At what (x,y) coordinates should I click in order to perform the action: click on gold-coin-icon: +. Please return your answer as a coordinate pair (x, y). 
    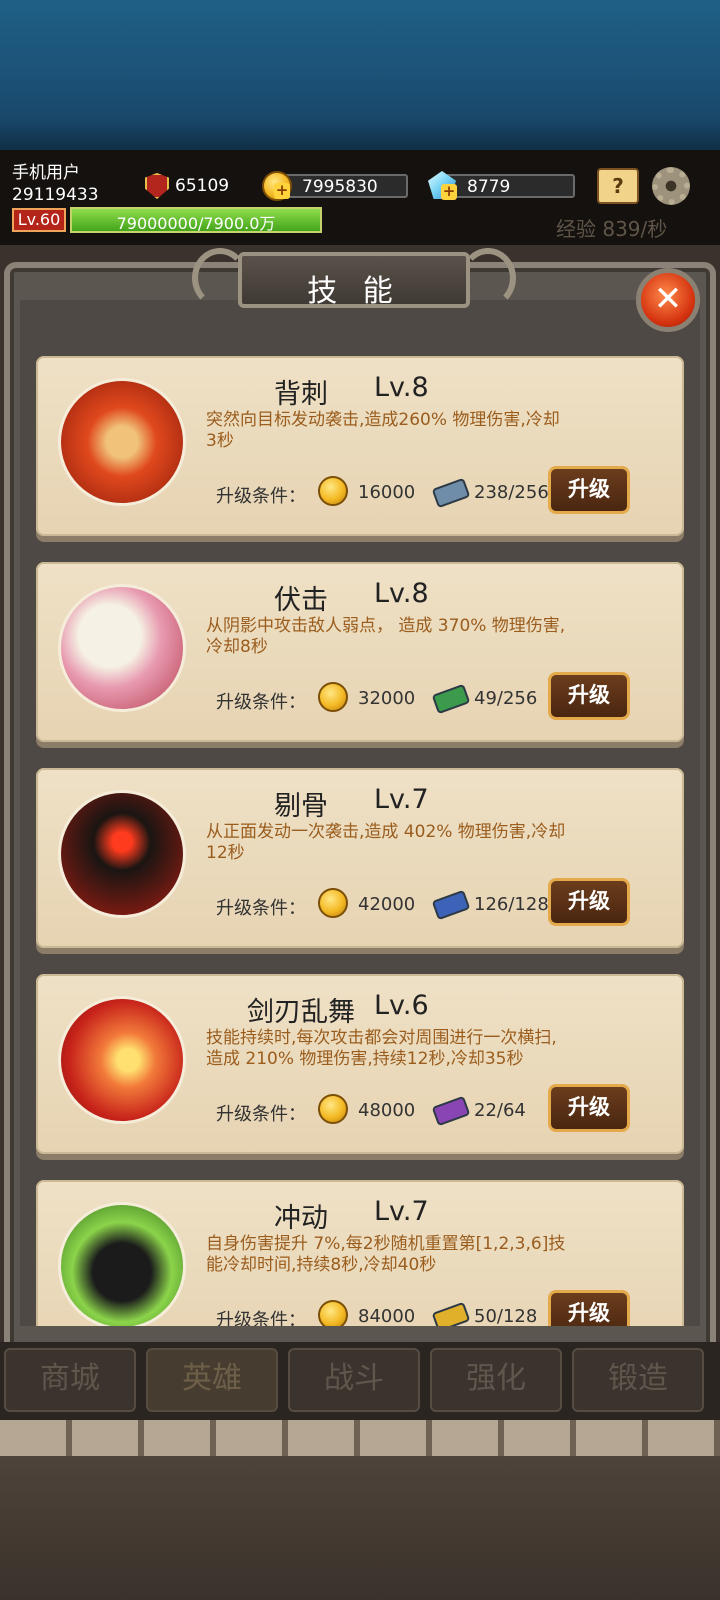
    Looking at the image, I should click on (277, 186).